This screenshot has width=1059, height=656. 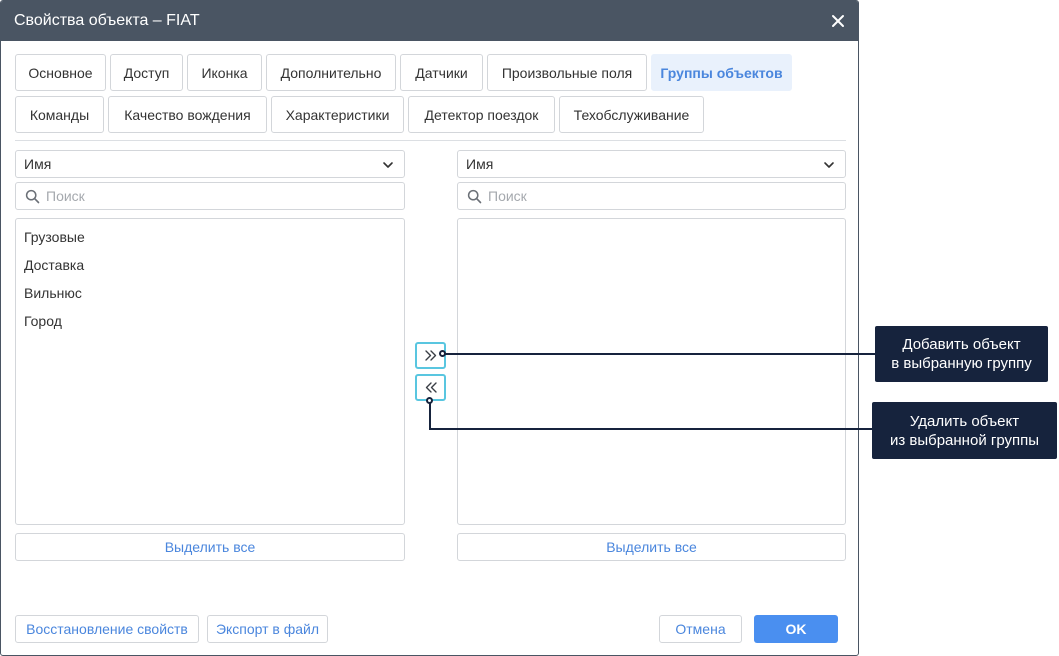 I want to click on add-callout-line1: Добавить объект, so click(x=961, y=344).